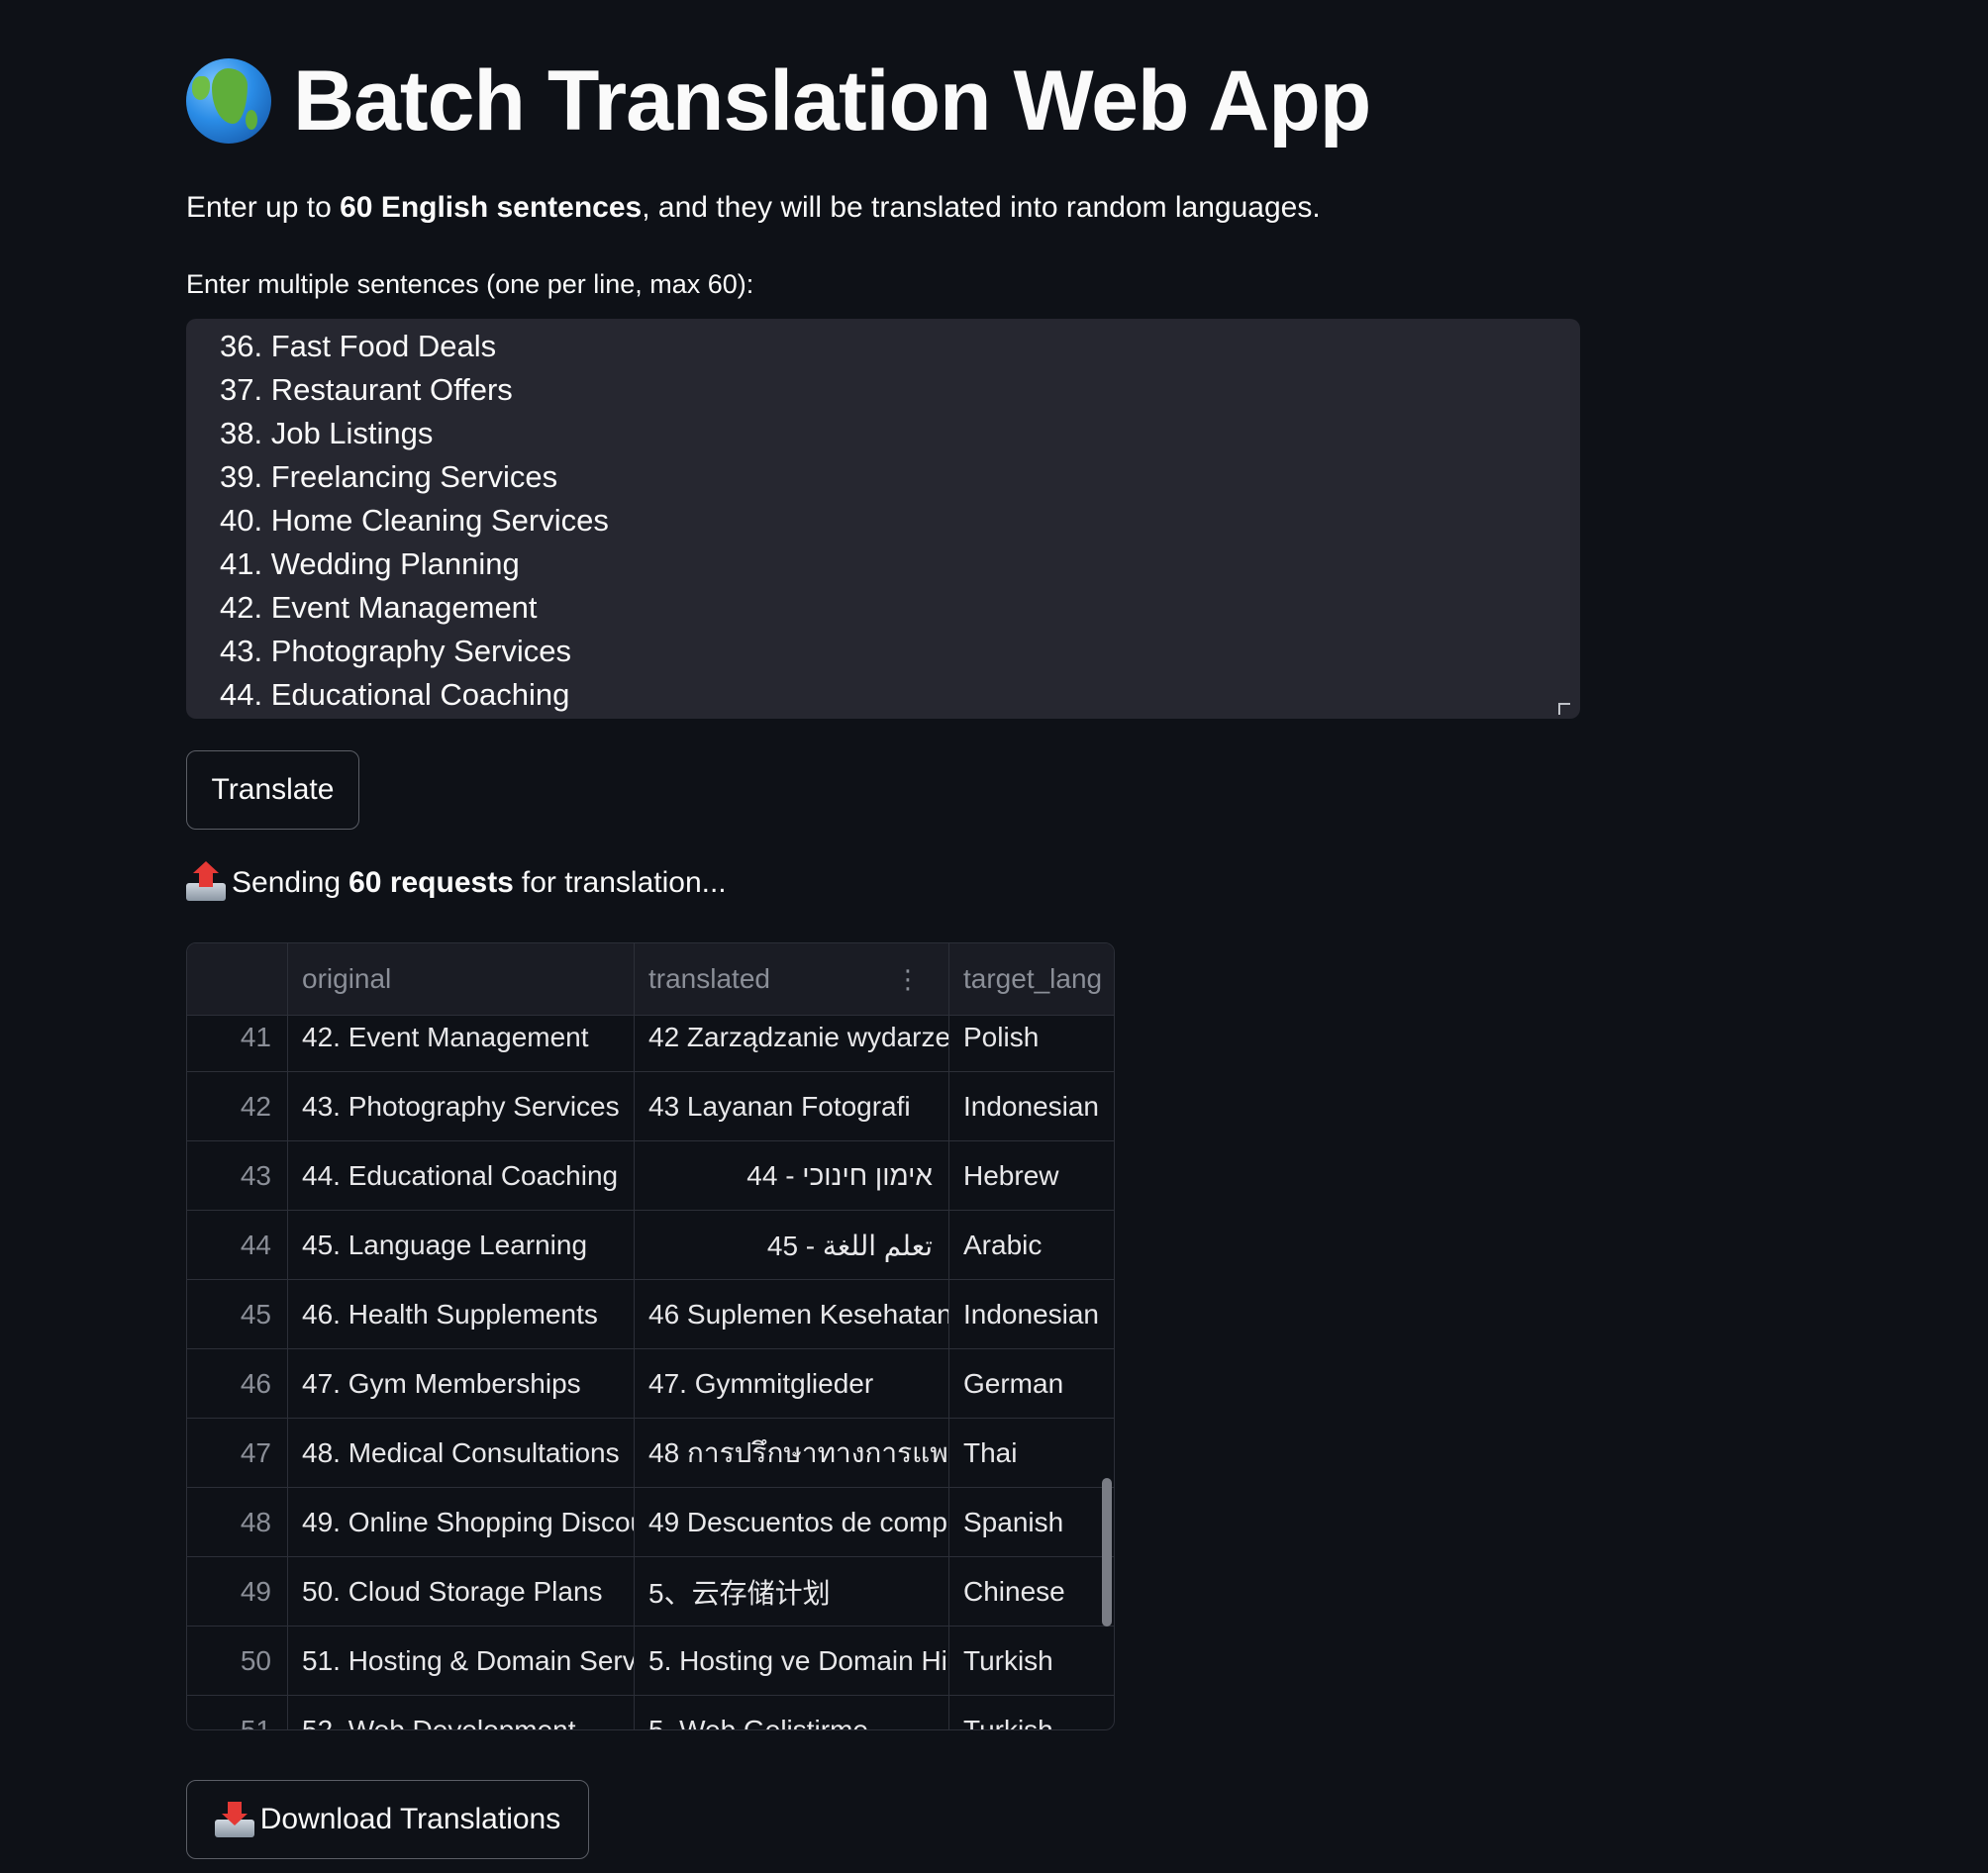 The width and height of the screenshot is (1988, 1873). Describe the element at coordinates (792, 1662) in the screenshot. I see `cell-translated: 5. Hosting ve Domain Hizn` at that location.